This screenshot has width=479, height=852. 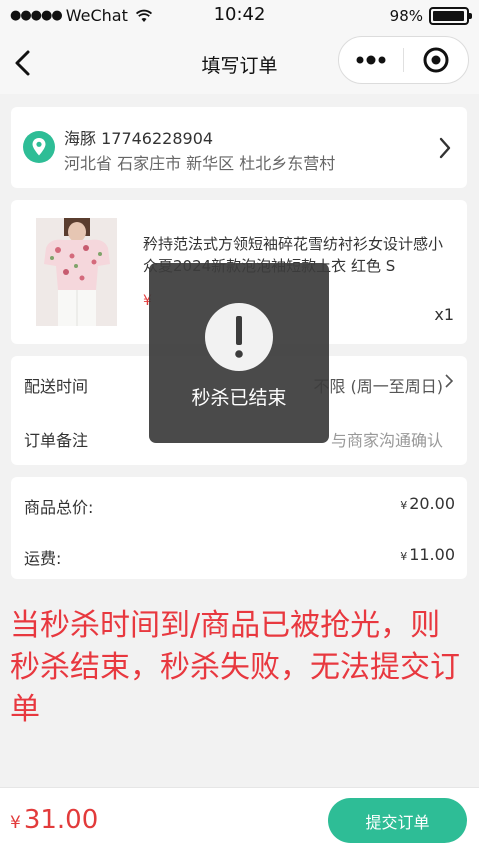 What do you see at coordinates (56, 386) in the screenshot?
I see `delivery-time-label: 配送时间` at bounding box center [56, 386].